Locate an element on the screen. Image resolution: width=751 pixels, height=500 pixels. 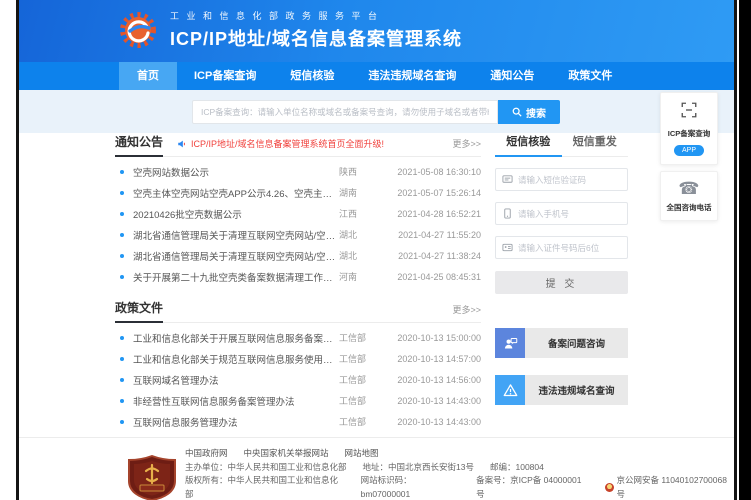
speaker-icon is located at coordinates (181, 143).